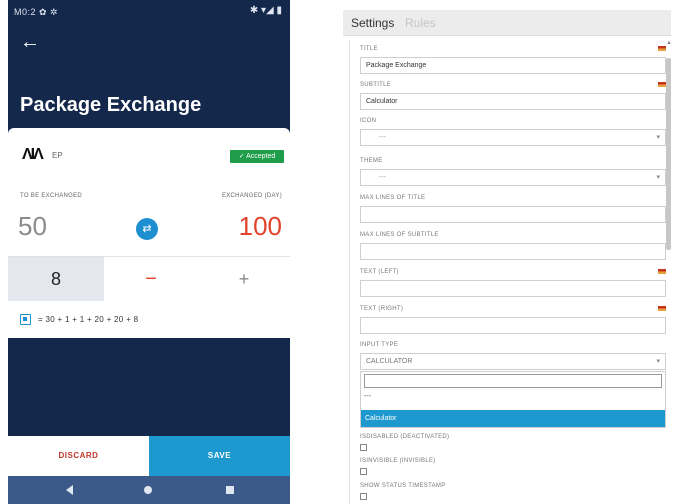 The width and height of the screenshot is (680, 504). What do you see at coordinates (371, 161) in the screenshot?
I see `theme-label: THEME` at bounding box center [371, 161].